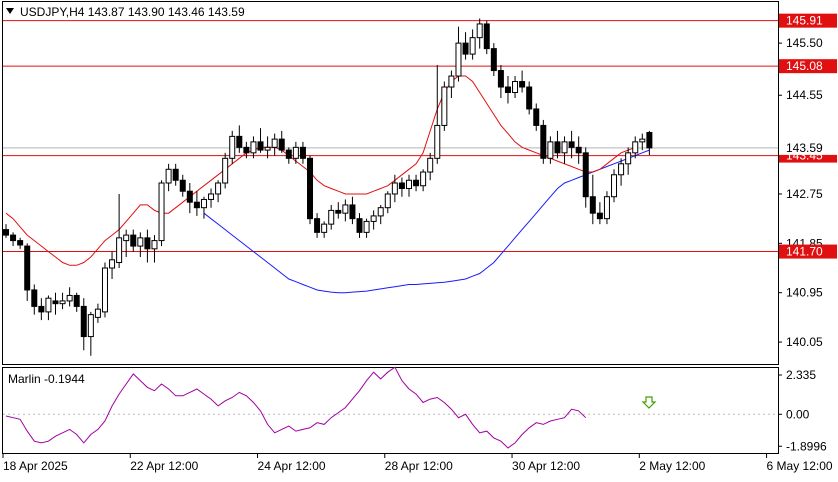 This screenshot has height=482, width=838. What do you see at coordinates (806, 446) in the screenshot?
I see `indicator-tick-label: -1.8996` at bounding box center [806, 446].